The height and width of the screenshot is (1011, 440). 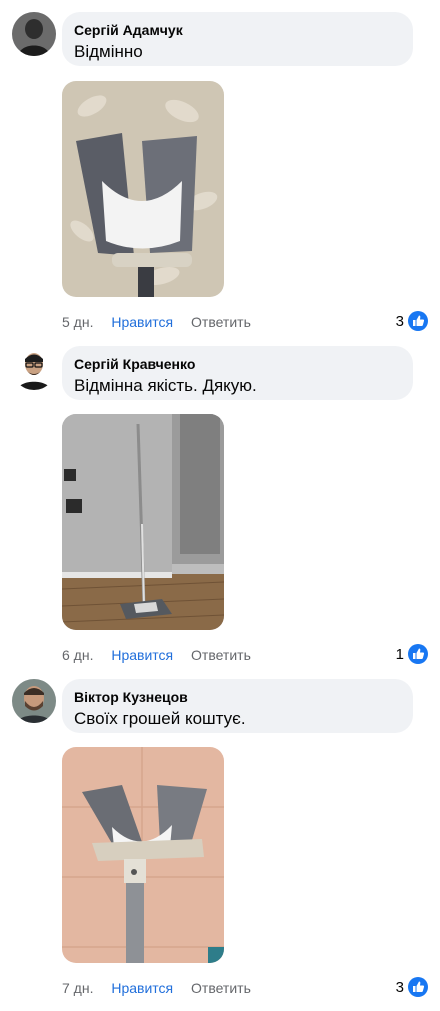 What do you see at coordinates (237, 364) in the screenshot?
I see `comment-author: Сергій Кравченко` at bounding box center [237, 364].